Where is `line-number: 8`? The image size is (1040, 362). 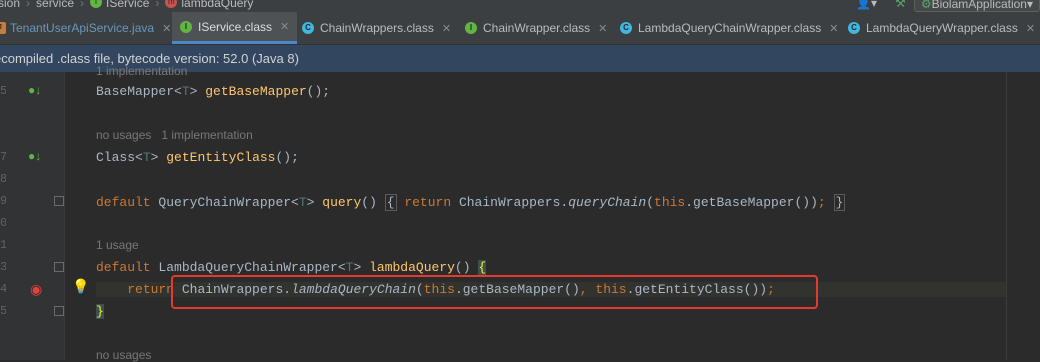 line-number: 8 is located at coordinates (3, 179).